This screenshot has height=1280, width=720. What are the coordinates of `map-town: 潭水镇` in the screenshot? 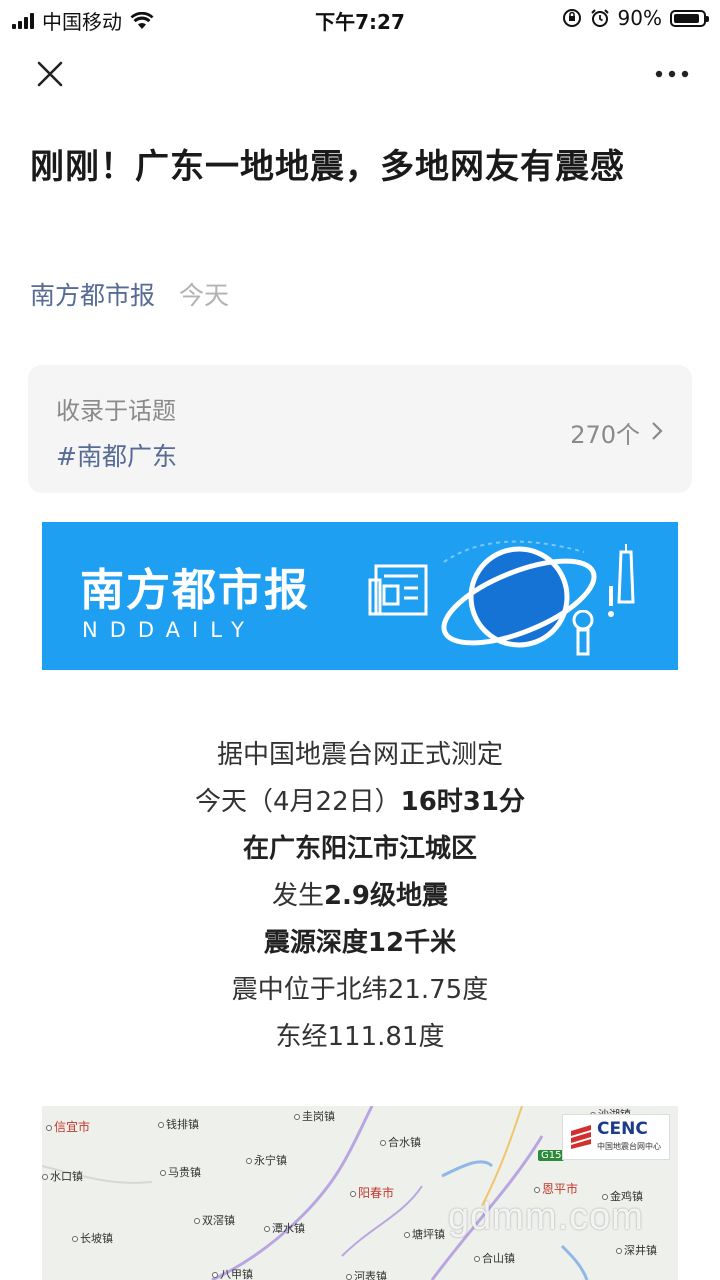 It's located at (284, 1228).